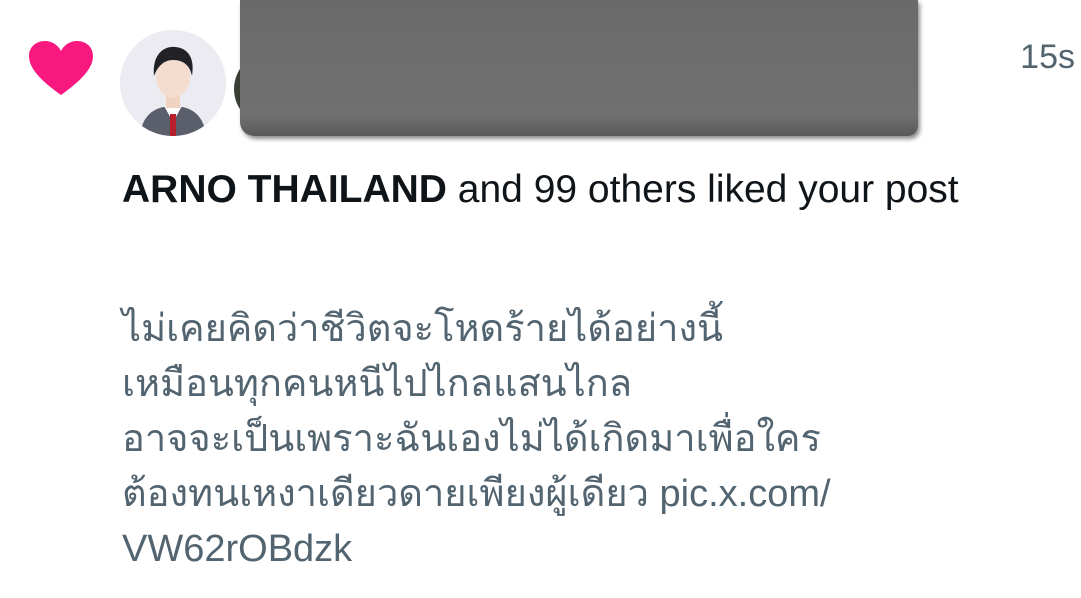 Image resolution: width=1081 pixels, height=598 pixels. Describe the element at coordinates (422, 329) in the screenshot. I see `post-line: ไม่เคยคิดว่าชีวิตจะโหดร้ายได้อย่างนี้` at that location.